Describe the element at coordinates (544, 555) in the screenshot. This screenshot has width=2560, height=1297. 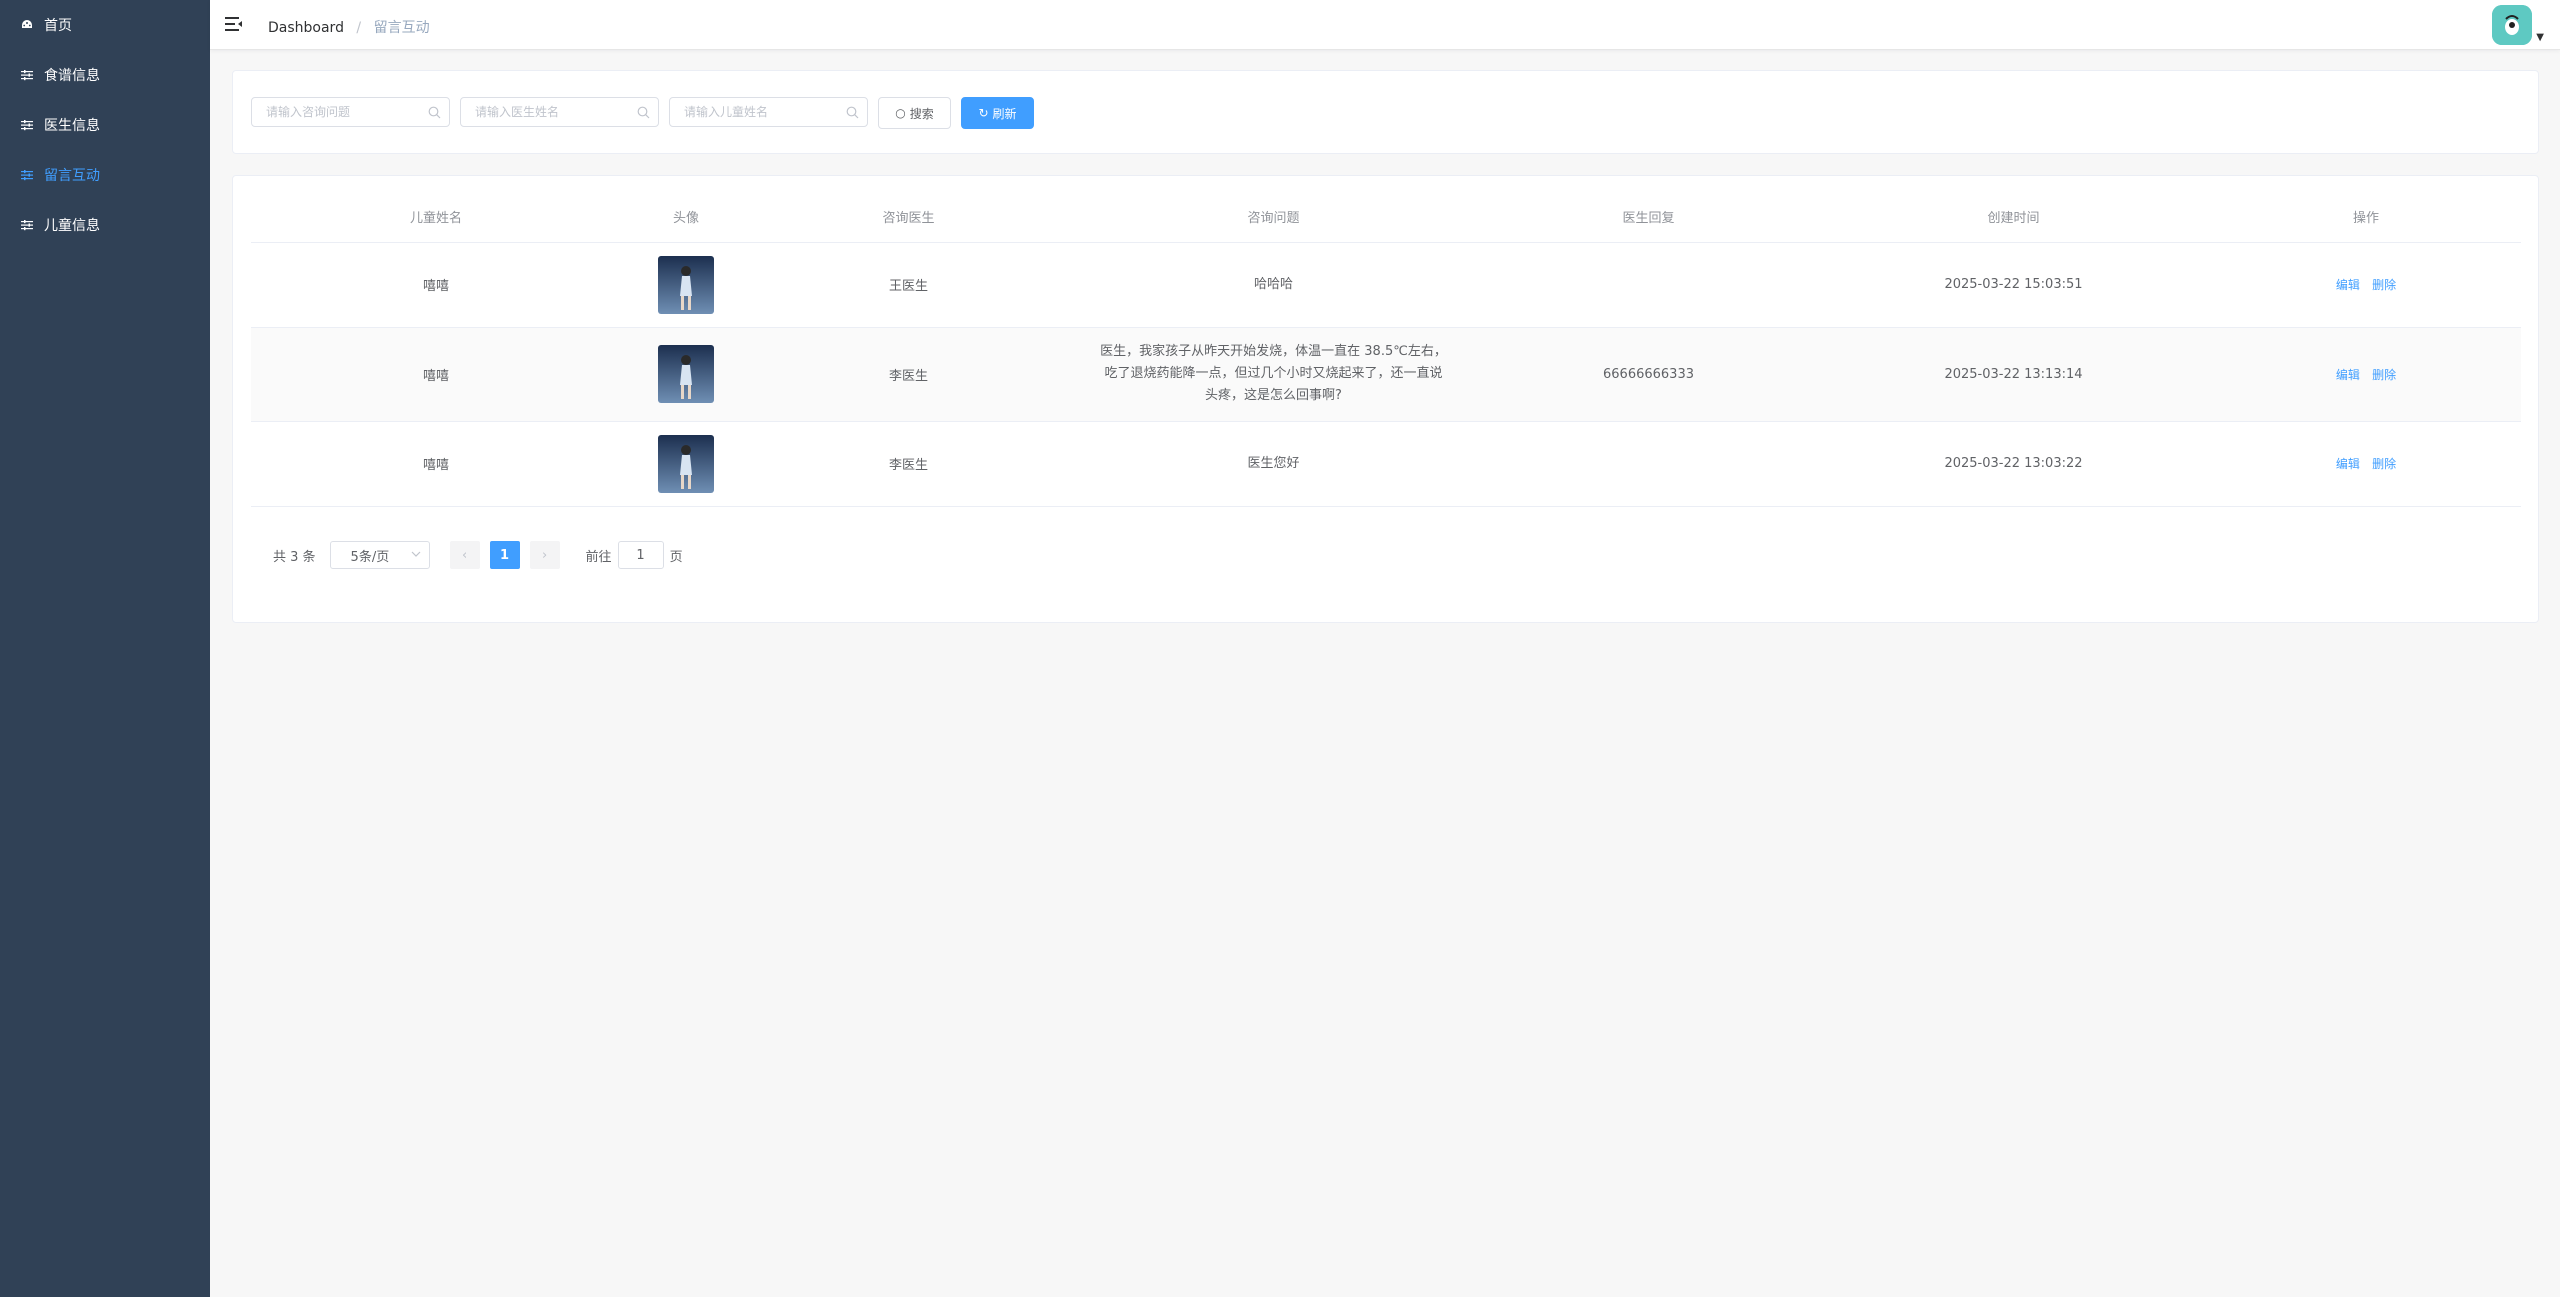
I see `next-page-button: ›` at that location.